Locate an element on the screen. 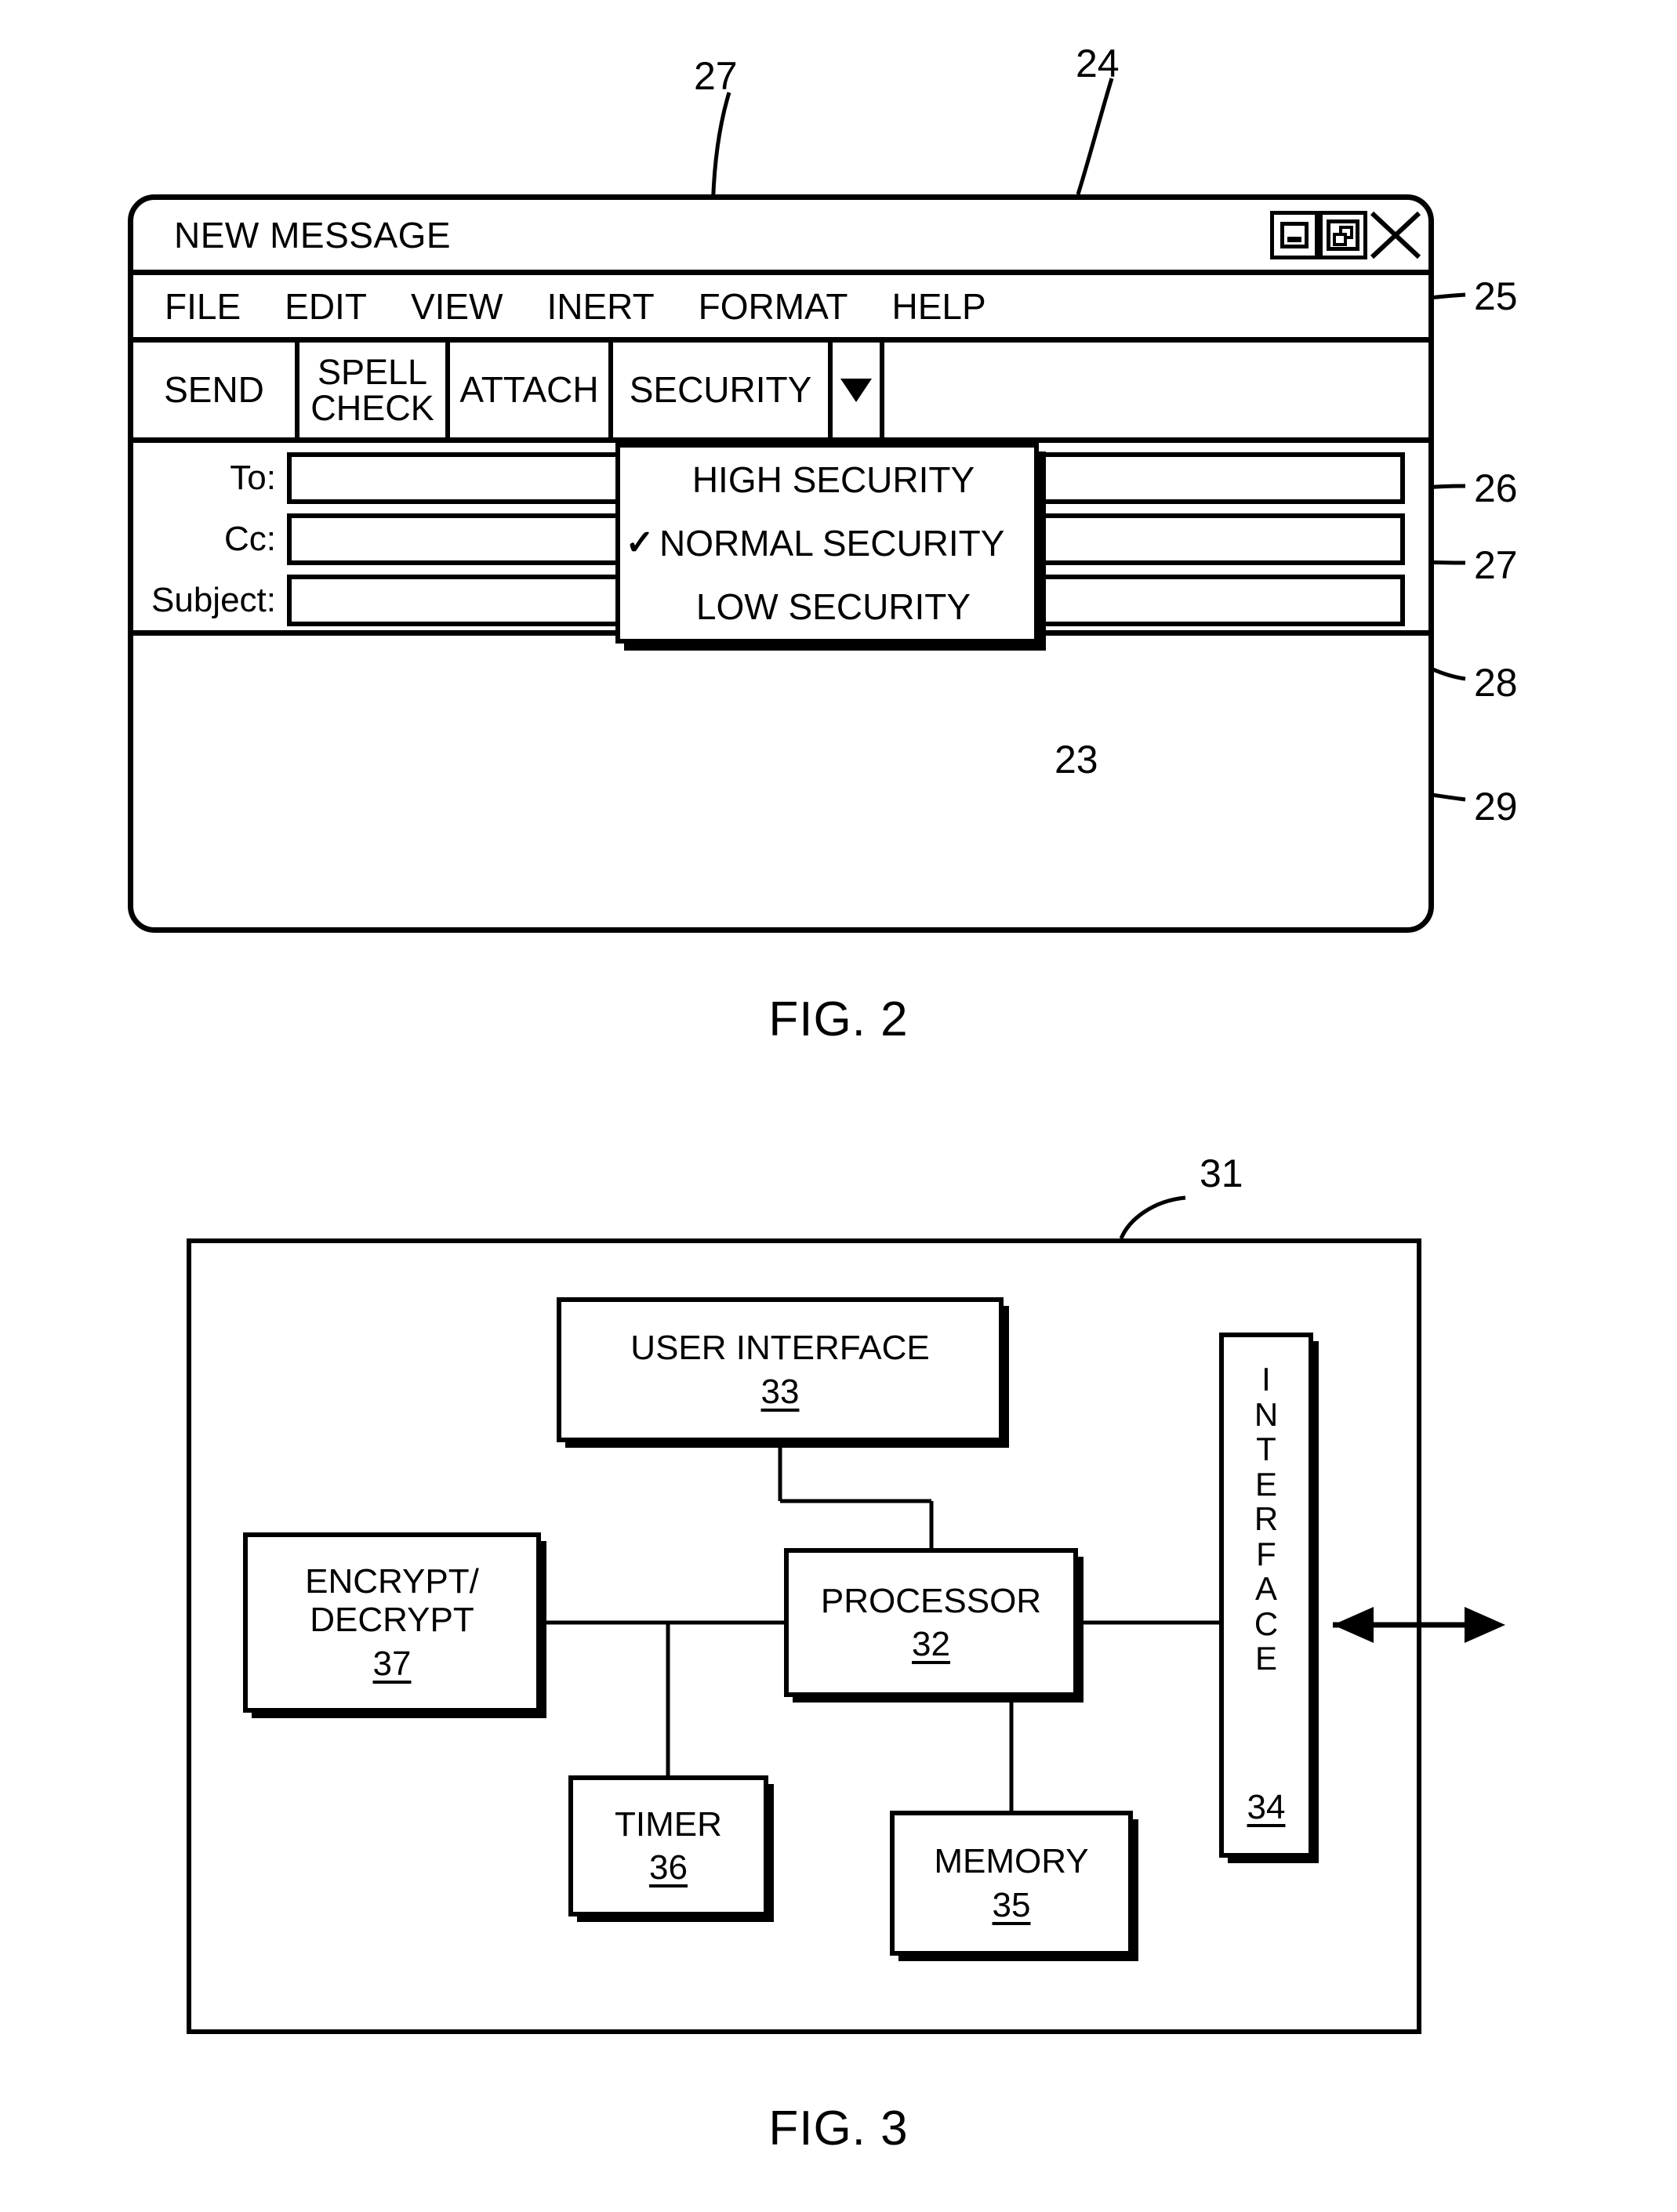  menu-option-high-security: HIGH SECURITY is located at coordinates (827, 480).